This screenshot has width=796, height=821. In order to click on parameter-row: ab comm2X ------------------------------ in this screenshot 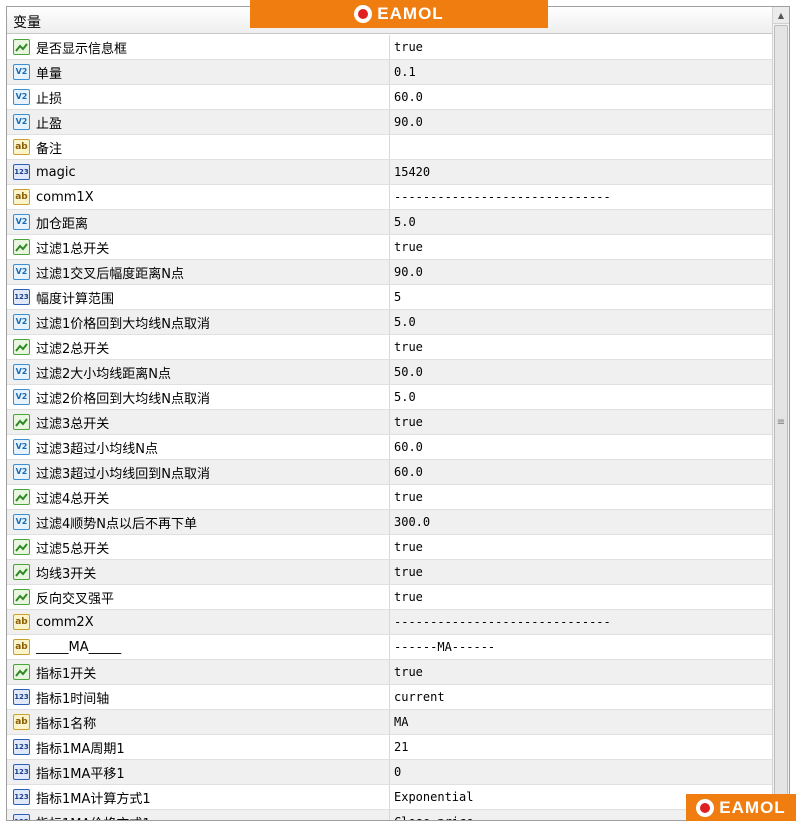, I will do `click(390, 622)`.